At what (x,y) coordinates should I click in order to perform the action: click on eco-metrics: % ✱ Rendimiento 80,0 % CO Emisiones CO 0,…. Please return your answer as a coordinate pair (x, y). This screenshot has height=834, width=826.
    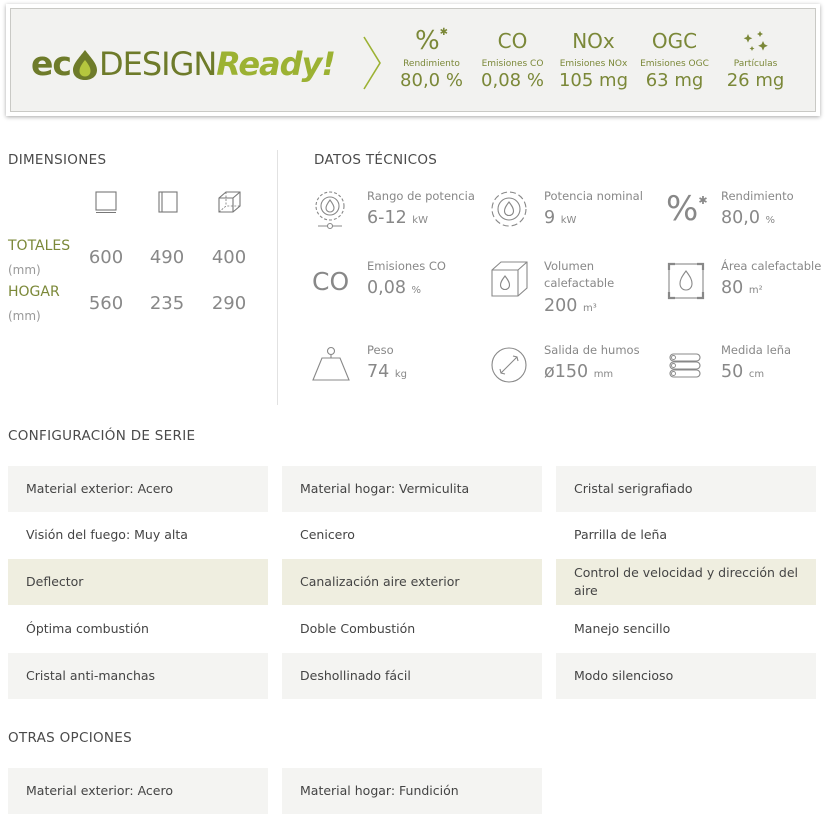
    Looking at the image, I should click on (593, 58).